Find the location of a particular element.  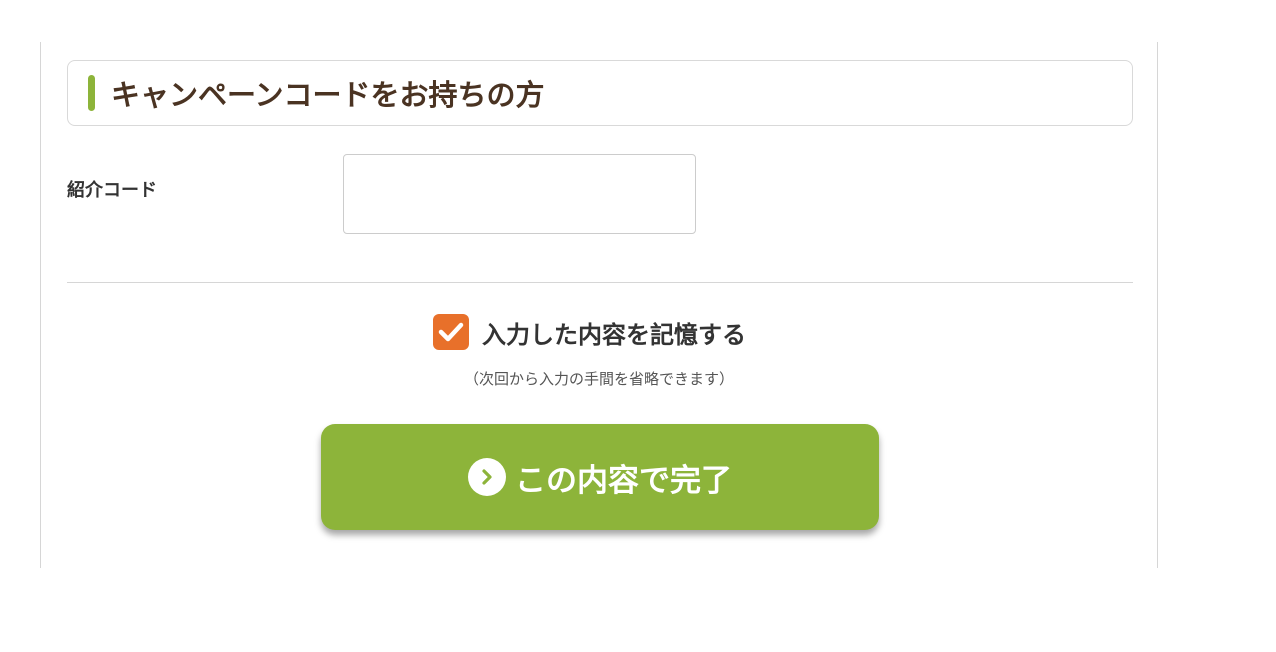

remember-label: 入力した内容を記憶する is located at coordinates (614, 334).